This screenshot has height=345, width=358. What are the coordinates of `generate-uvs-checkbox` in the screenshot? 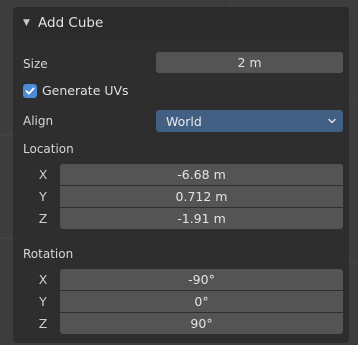 It's located at (30, 91).